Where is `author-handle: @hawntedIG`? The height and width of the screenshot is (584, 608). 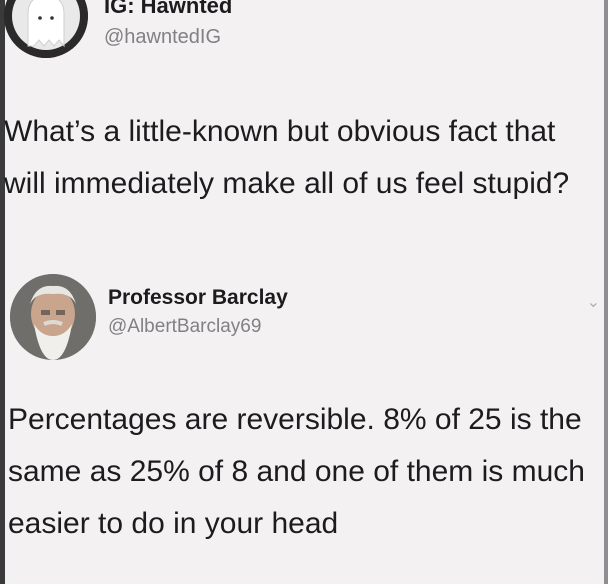
author-handle: @hawntedIG is located at coordinates (162, 37).